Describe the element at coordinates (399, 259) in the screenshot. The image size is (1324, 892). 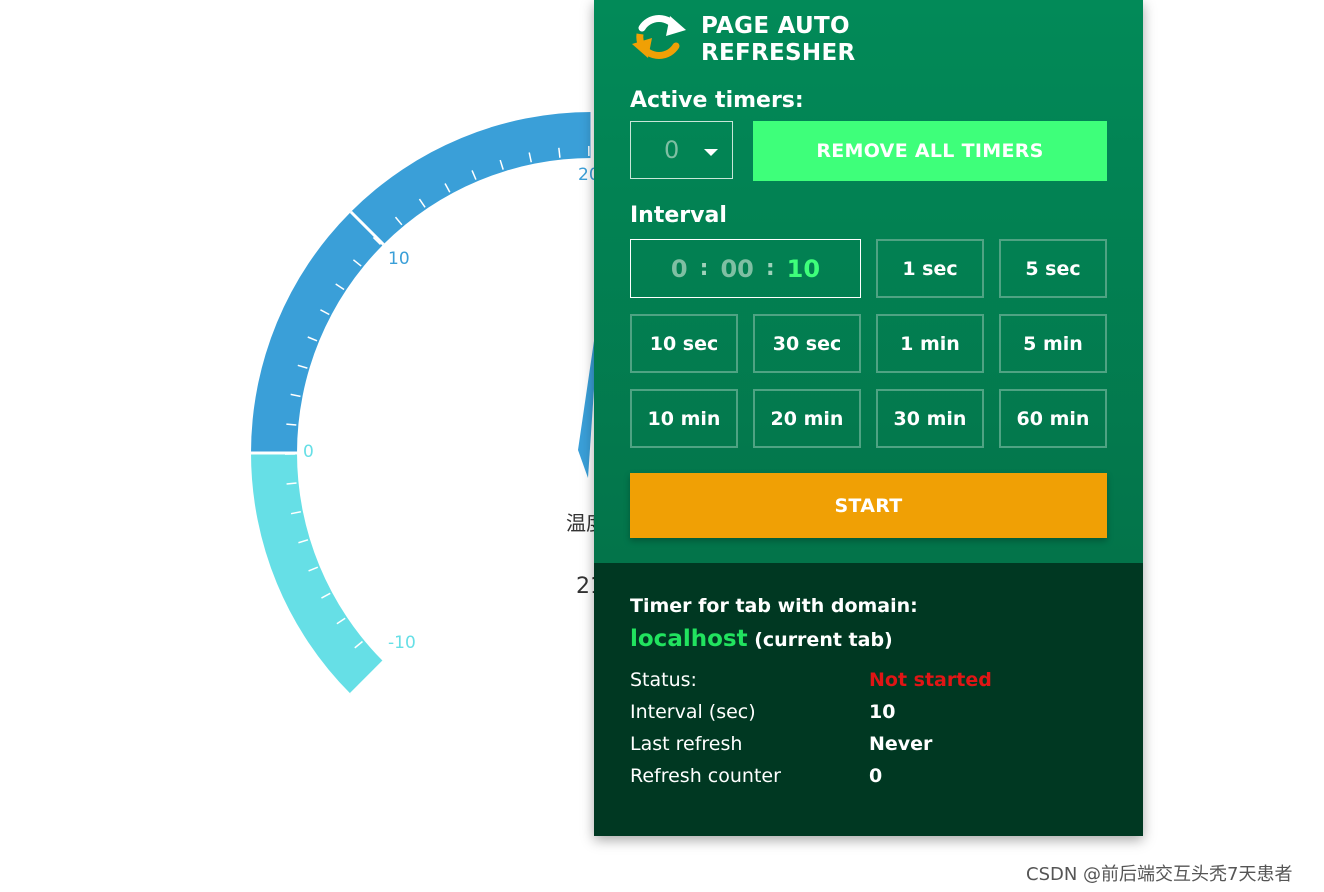
I see `gauge-tick-label-10: 10` at that location.